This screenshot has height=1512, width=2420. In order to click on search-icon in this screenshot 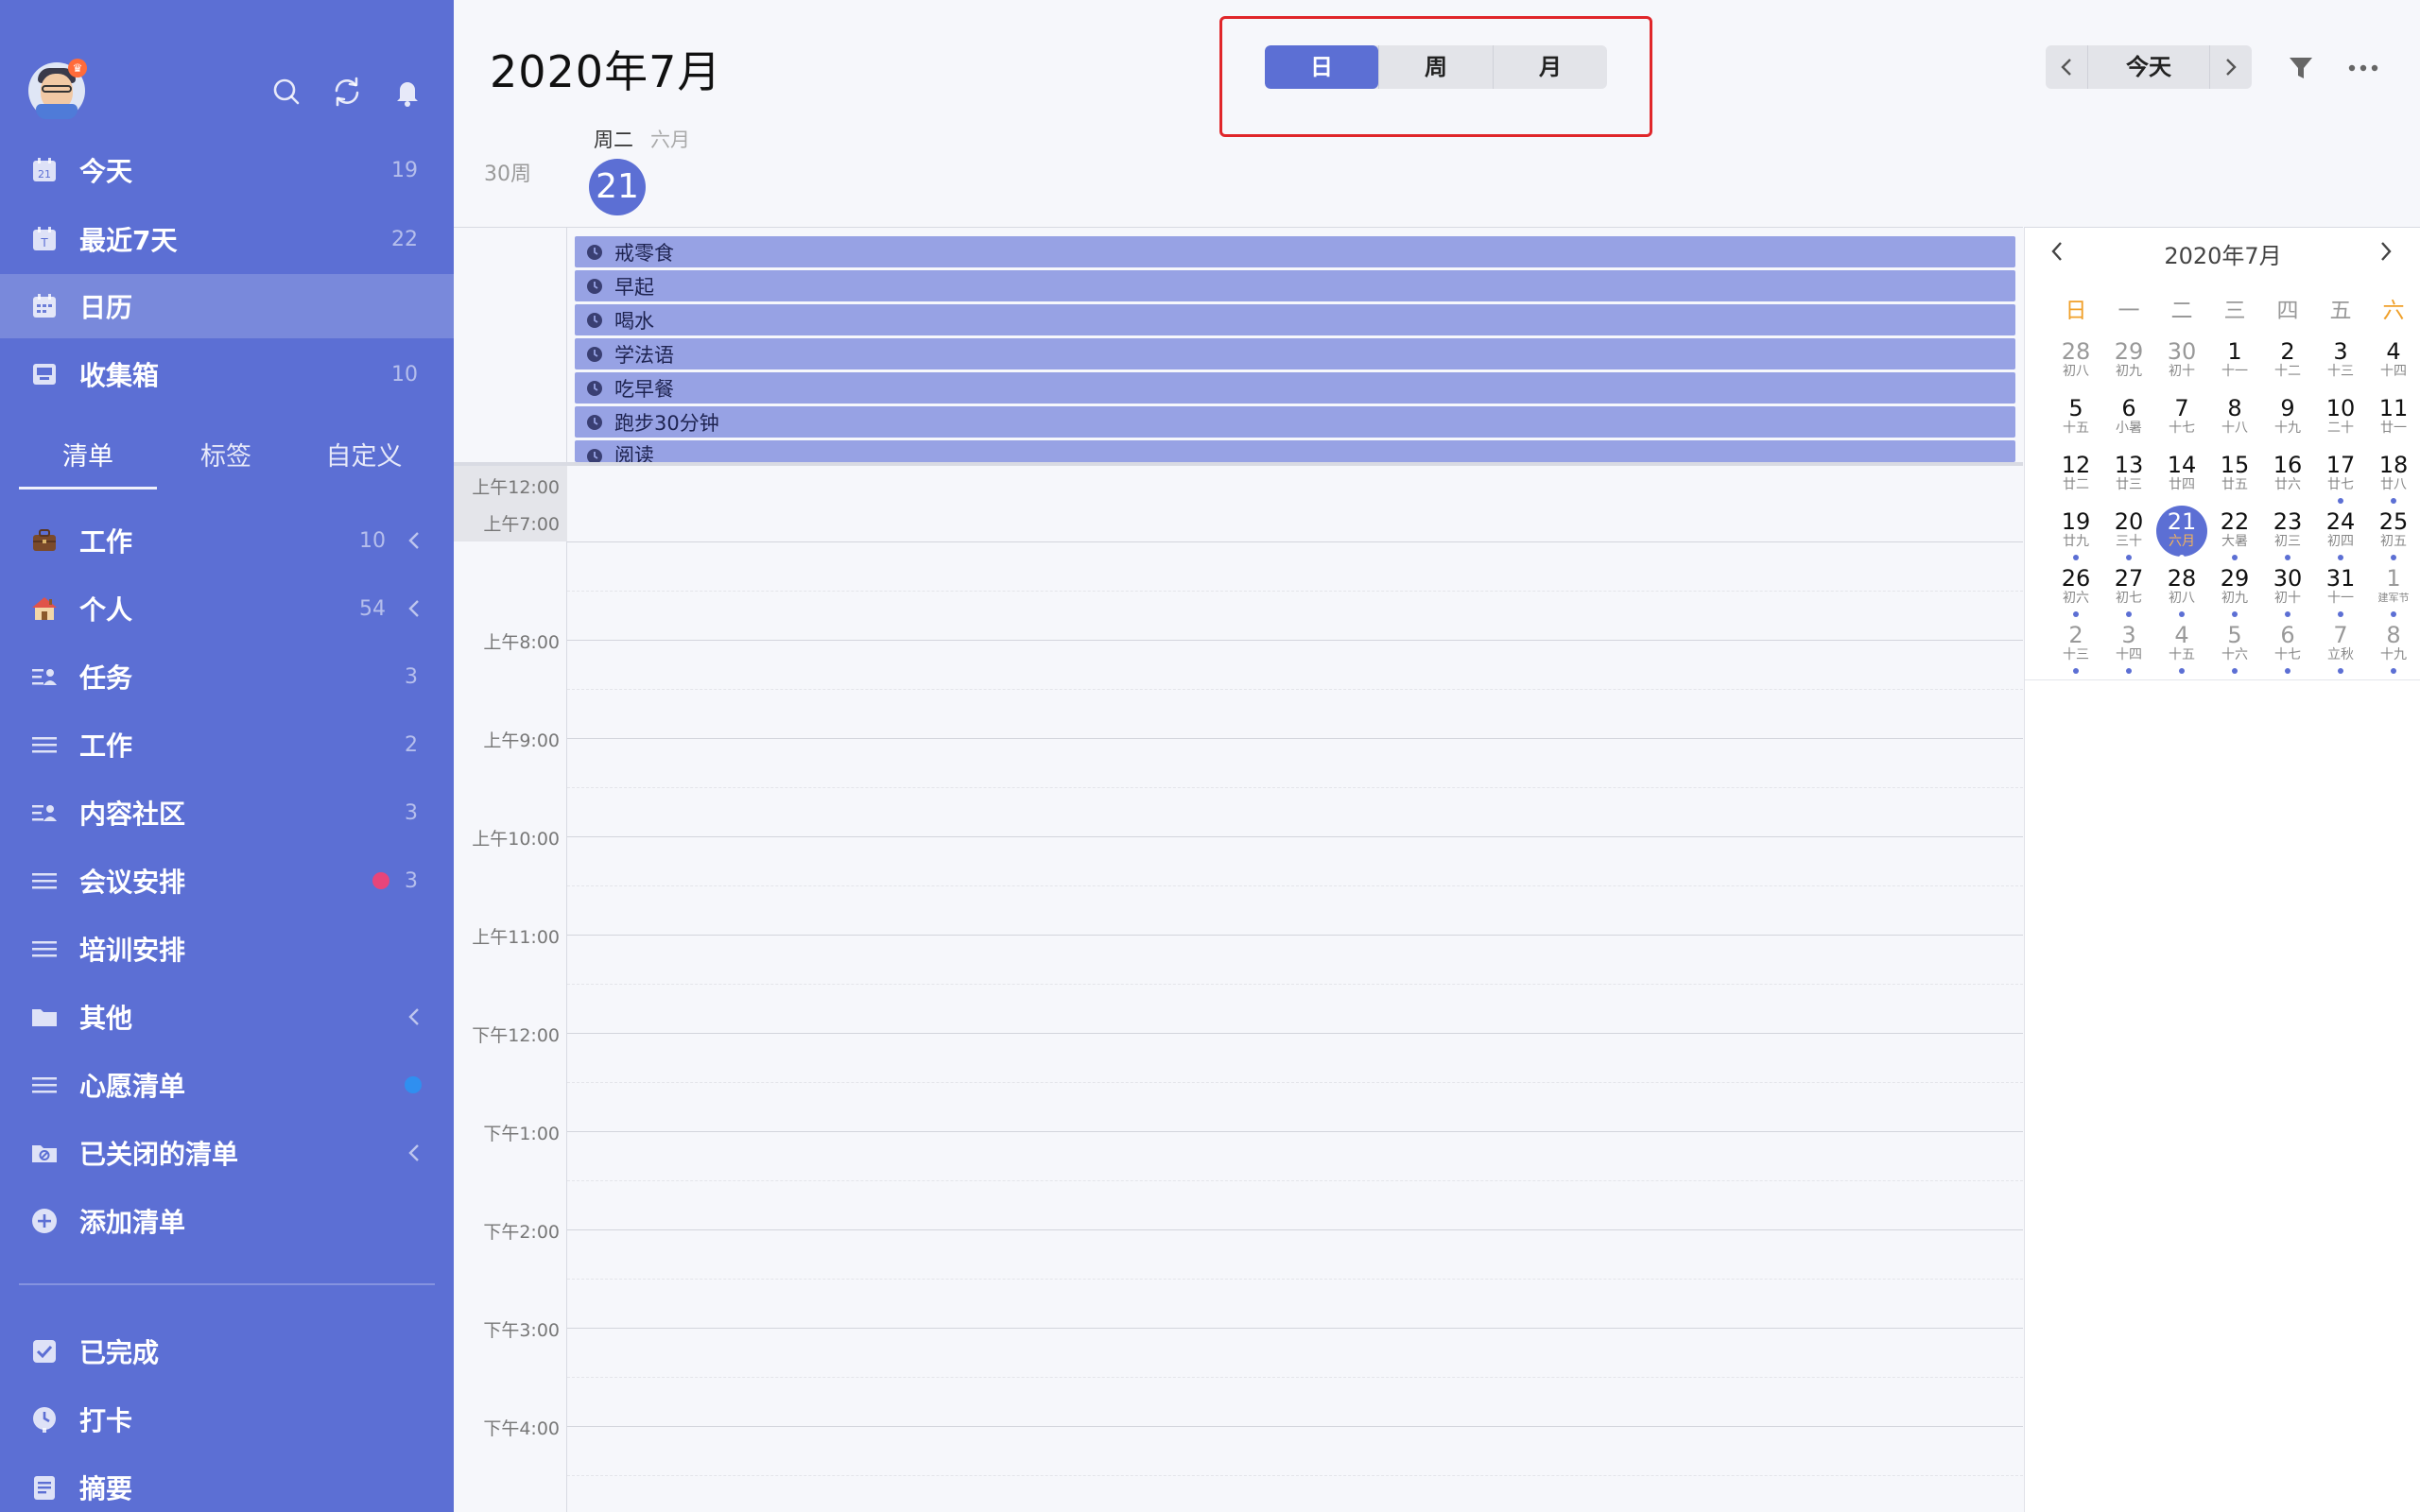, I will do `click(286, 92)`.